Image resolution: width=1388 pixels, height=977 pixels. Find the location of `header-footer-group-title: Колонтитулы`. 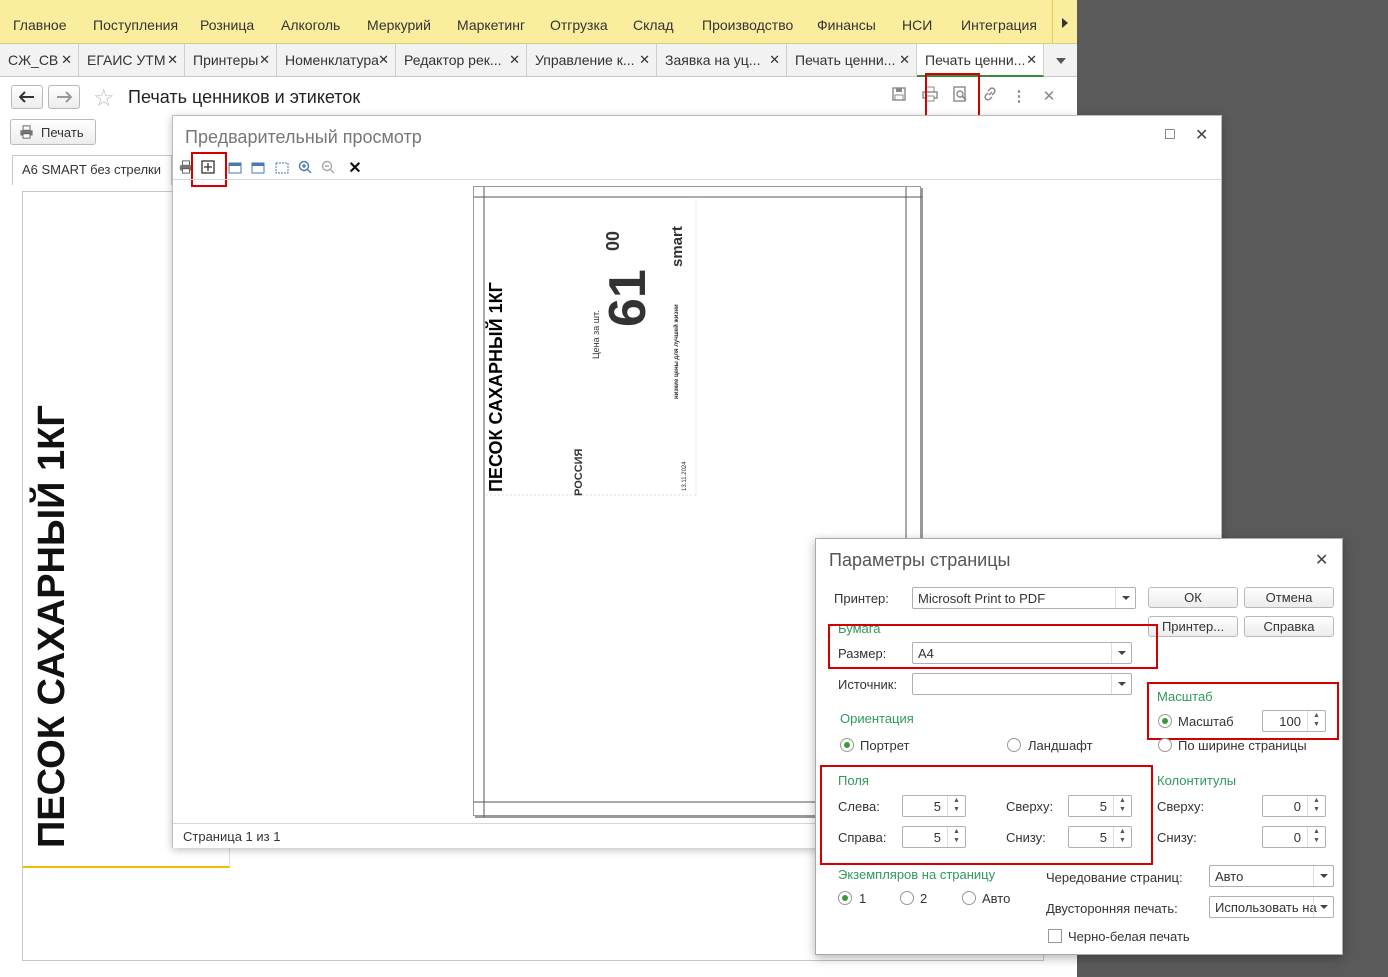

header-footer-group-title: Колонтитулы is located at coordinates (1197, 780).